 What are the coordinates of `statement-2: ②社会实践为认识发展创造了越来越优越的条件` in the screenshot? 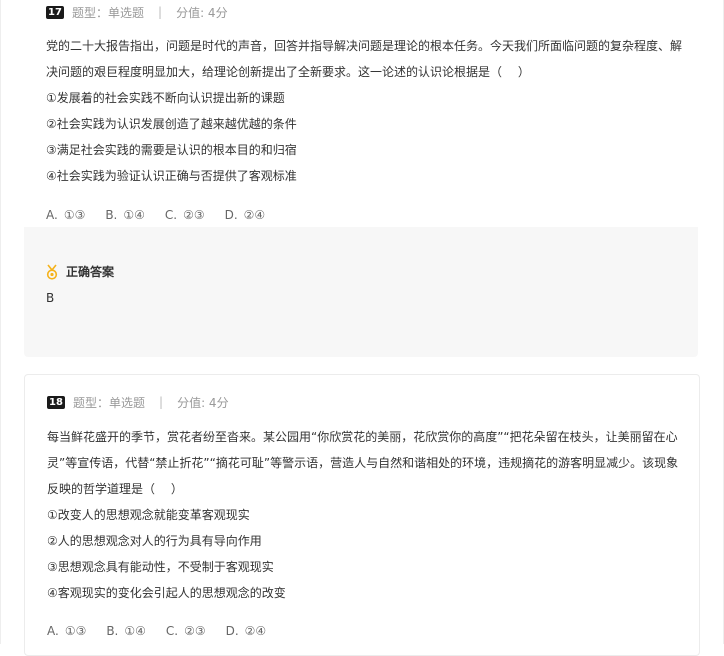 It's located at (171, 124).